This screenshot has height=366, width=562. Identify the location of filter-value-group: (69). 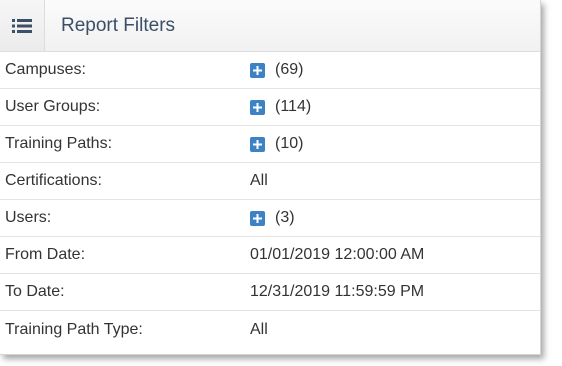
(276, 70).